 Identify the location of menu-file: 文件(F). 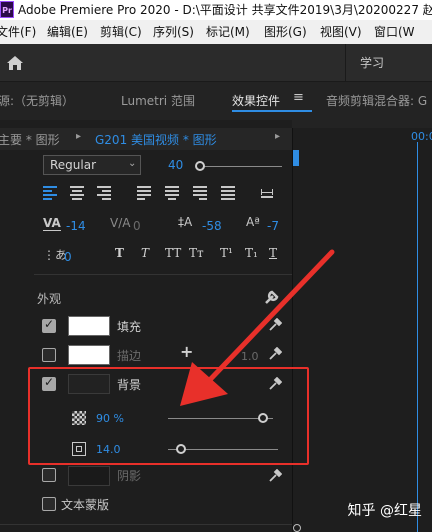
(18, 32).